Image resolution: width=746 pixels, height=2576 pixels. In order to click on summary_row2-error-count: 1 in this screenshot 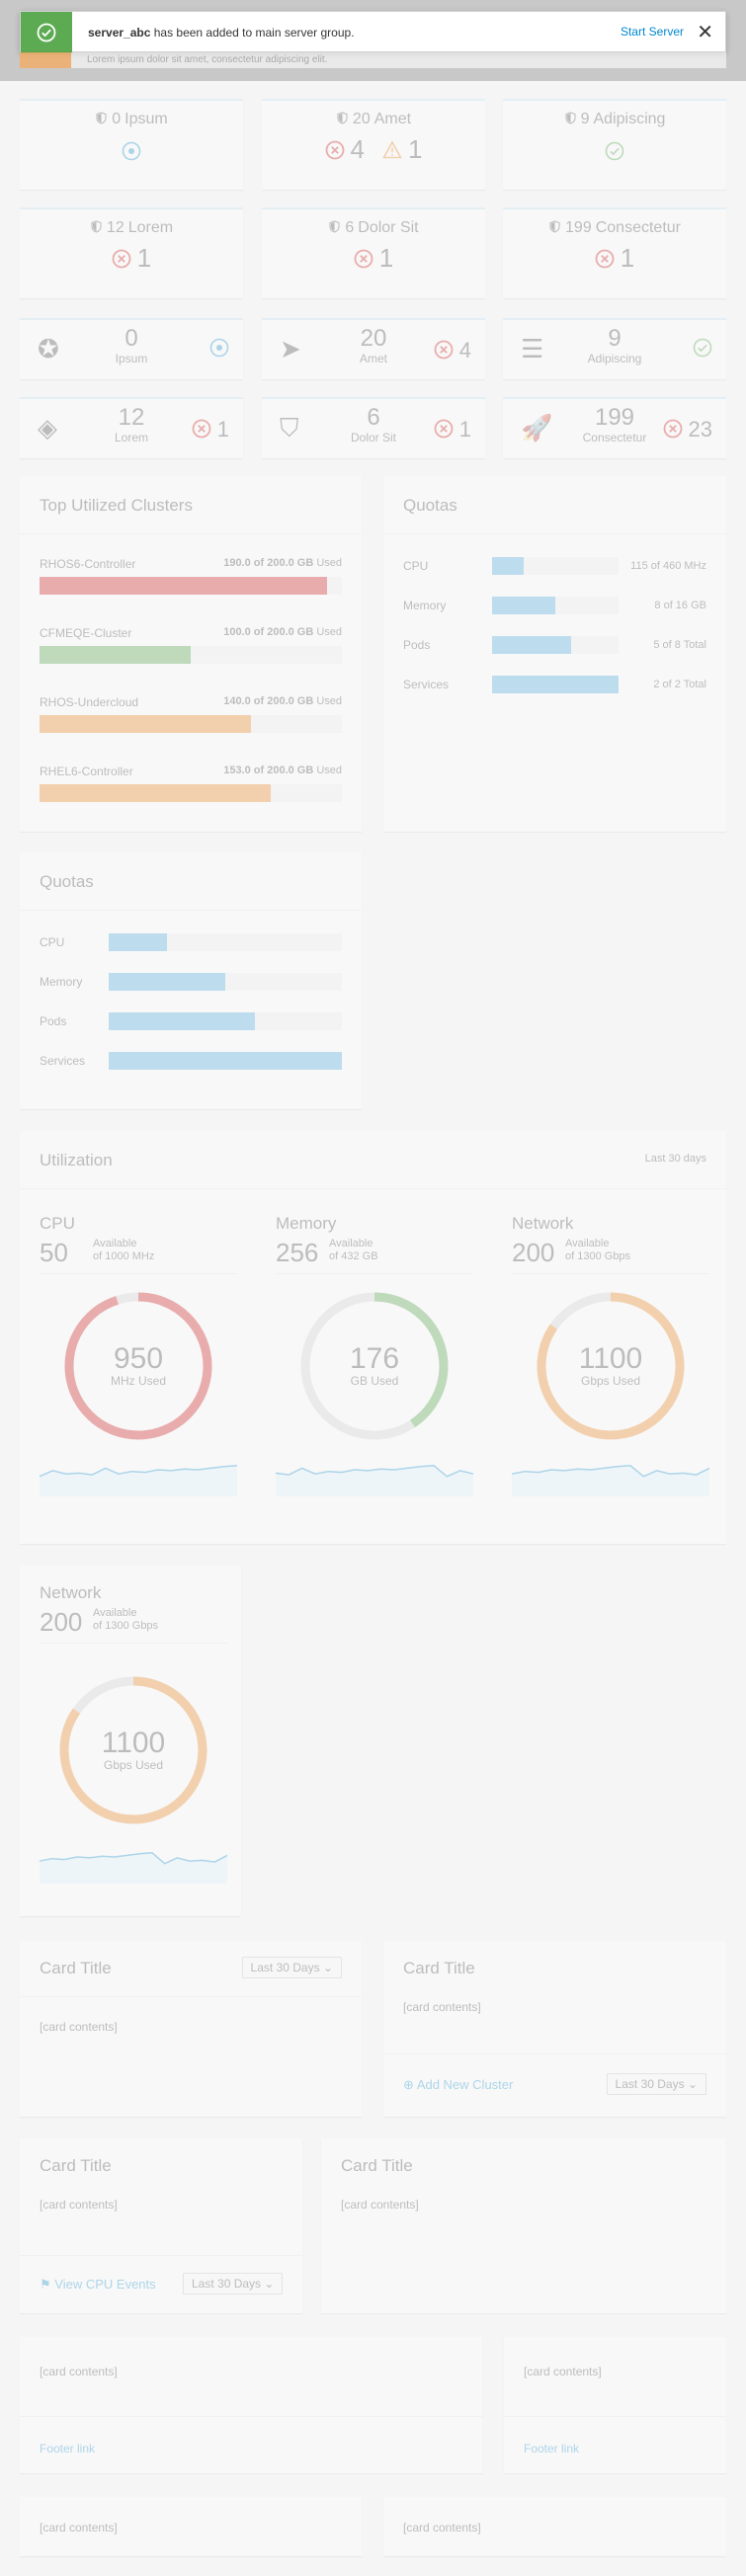, I will do `click(386, 258)`.